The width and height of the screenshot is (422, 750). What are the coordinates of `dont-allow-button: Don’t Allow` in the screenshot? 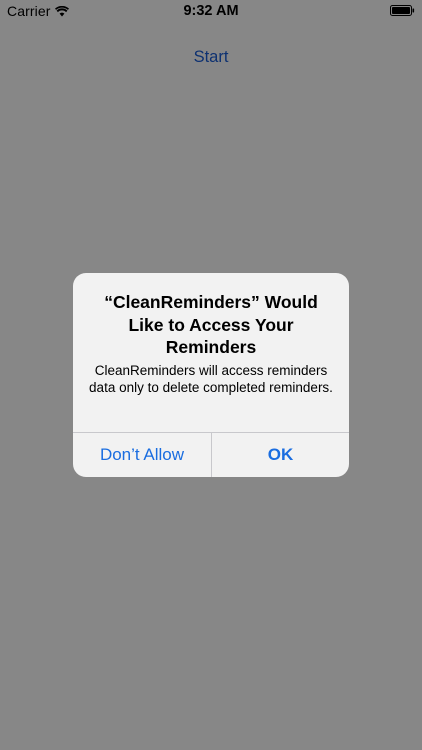 It's located at (142, 455).